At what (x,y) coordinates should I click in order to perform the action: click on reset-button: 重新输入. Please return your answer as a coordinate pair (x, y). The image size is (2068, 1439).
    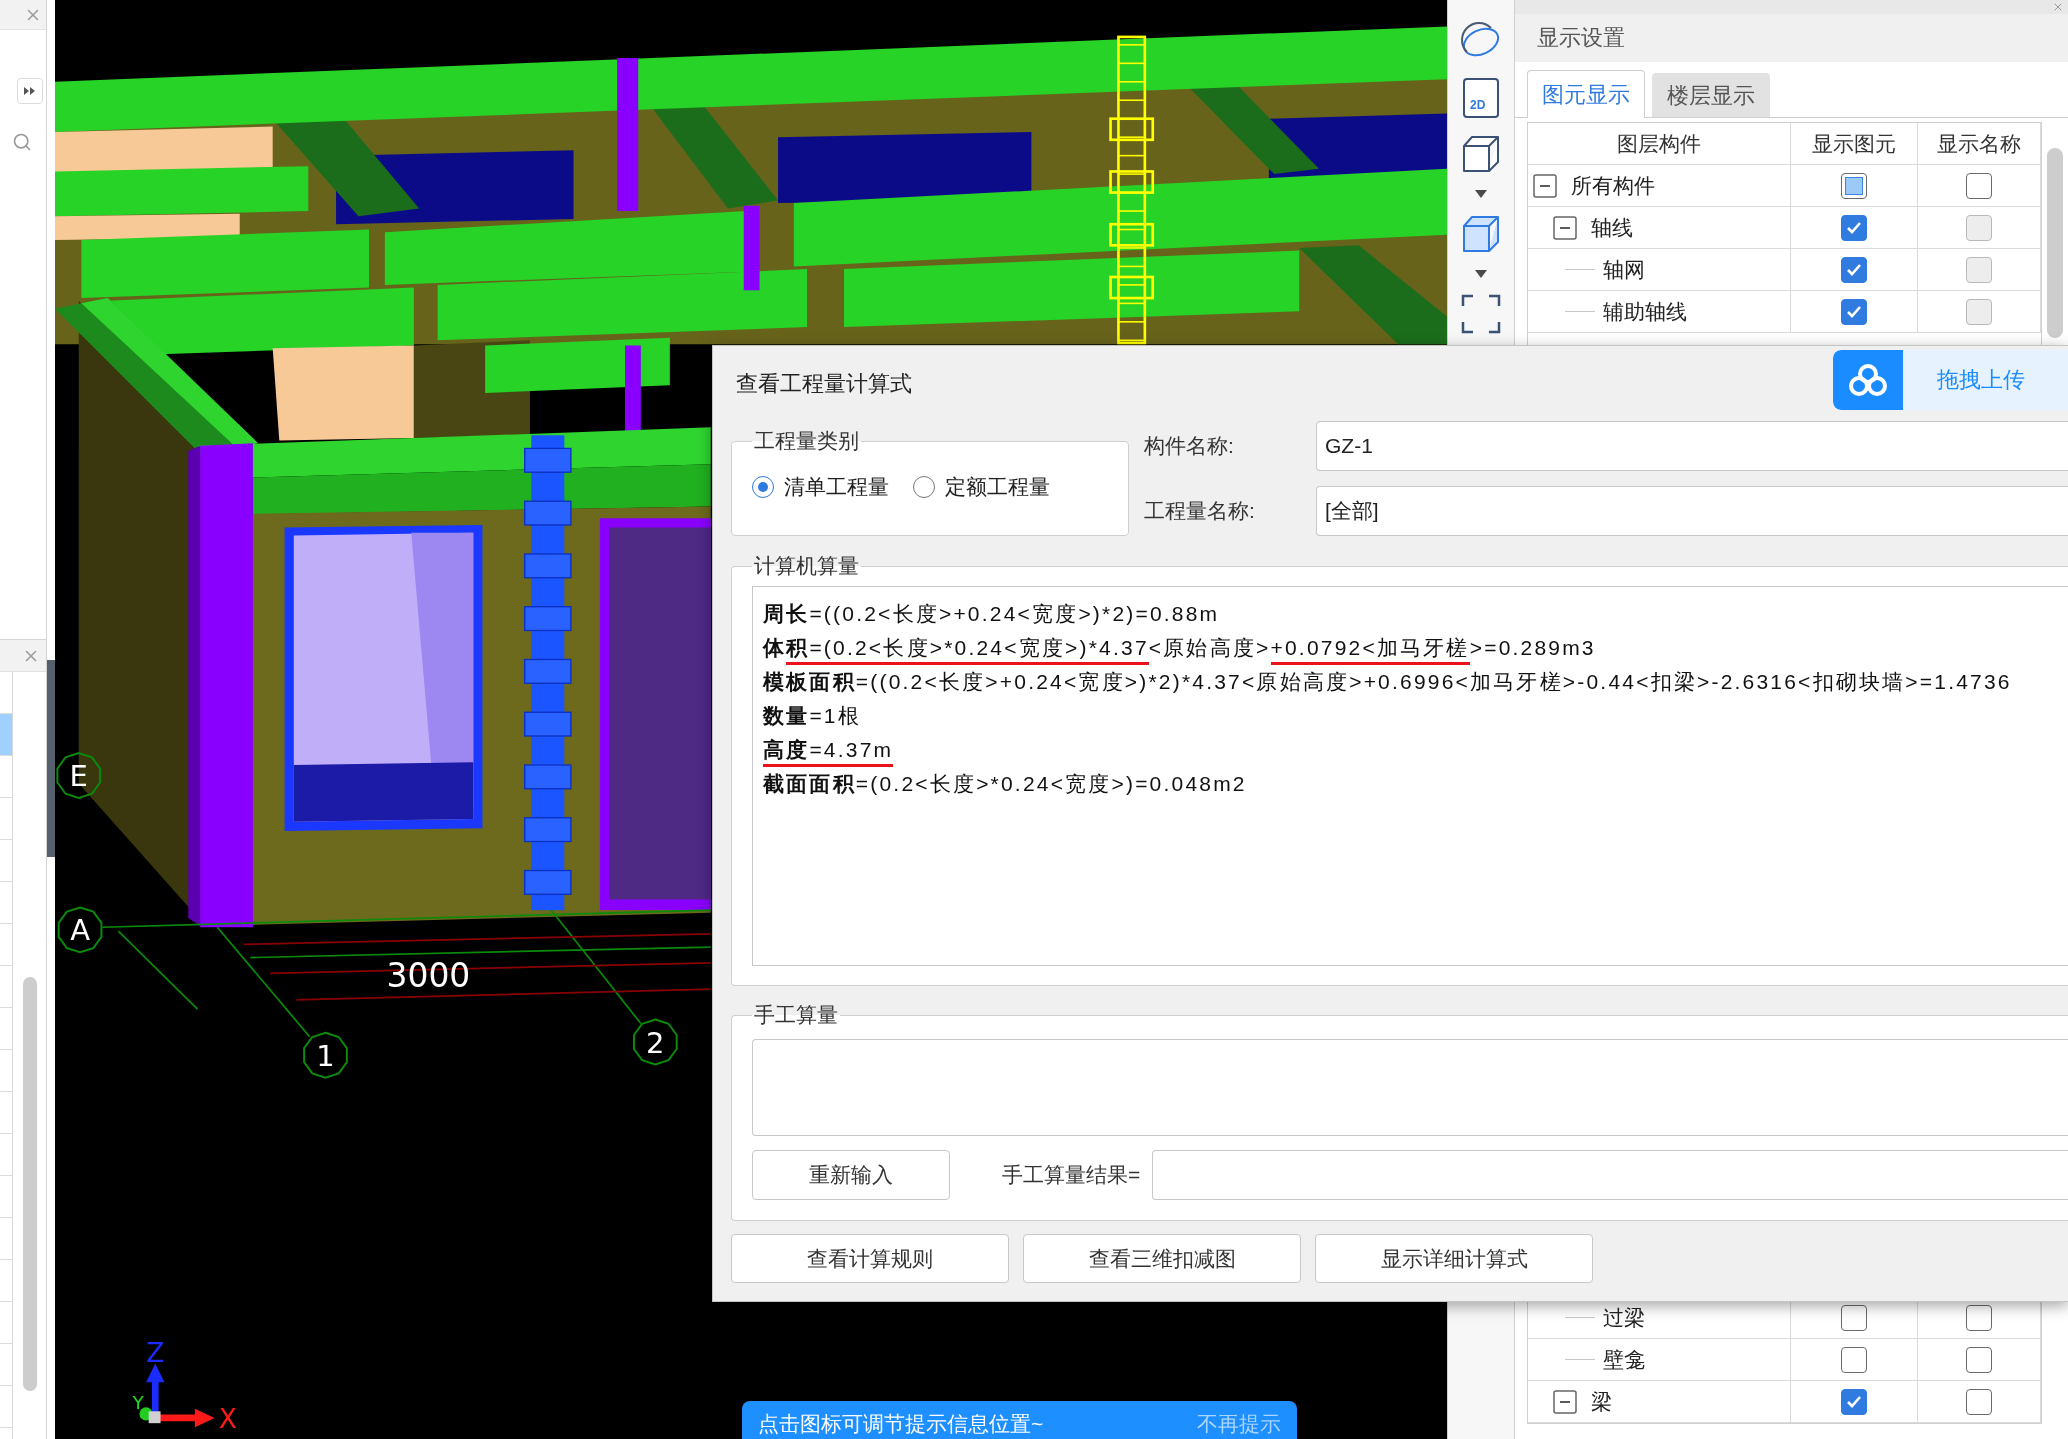
    Looking at the image, I should click on (851, 1175).